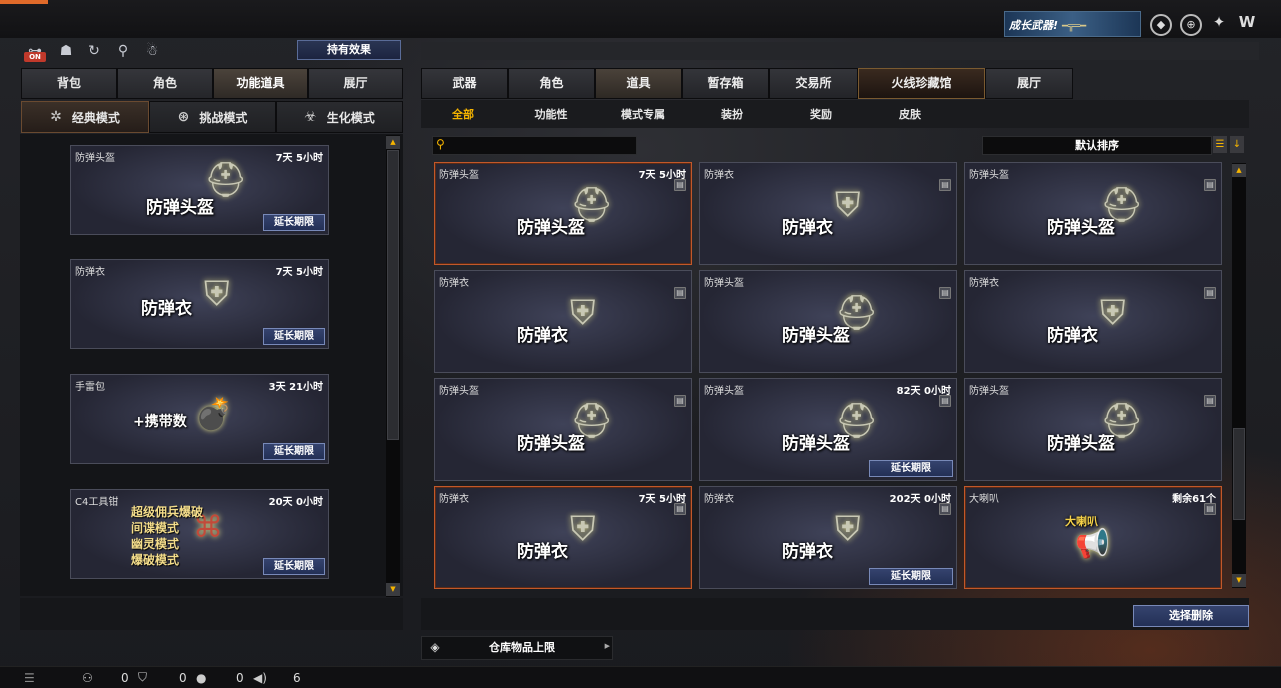 This screenshot has width=1281, height=688. Describe the element at coordinates (339, 117) in the screenshot. I see `mode-biochemical: ☣ 生化模式` at that location.